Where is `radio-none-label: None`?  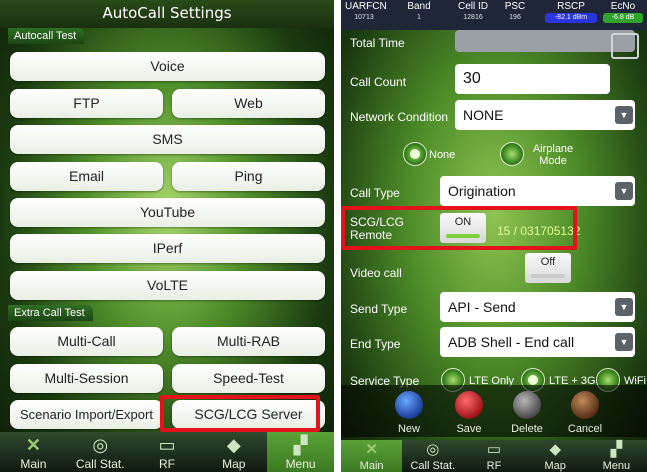
radio-none-label: None is located at coordinates (442, 155).